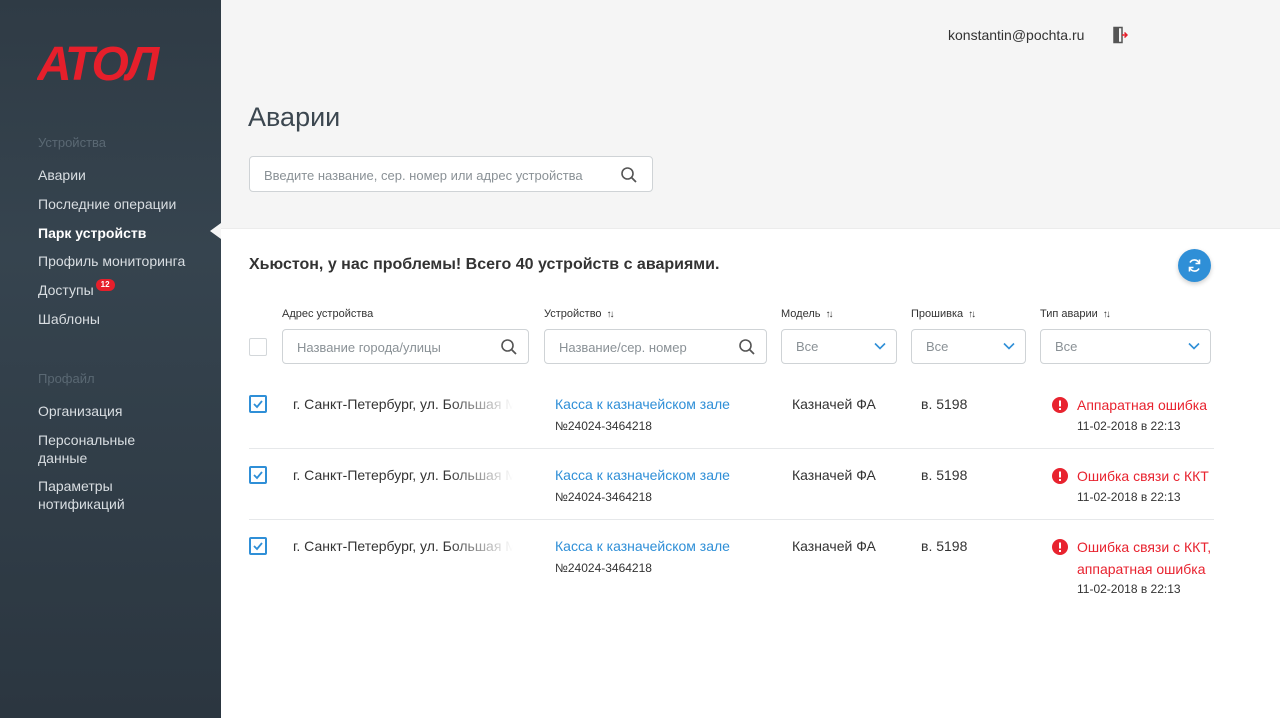  I want to click on sidebar-item-recent-operations: Последние операции, so click(107, 204).